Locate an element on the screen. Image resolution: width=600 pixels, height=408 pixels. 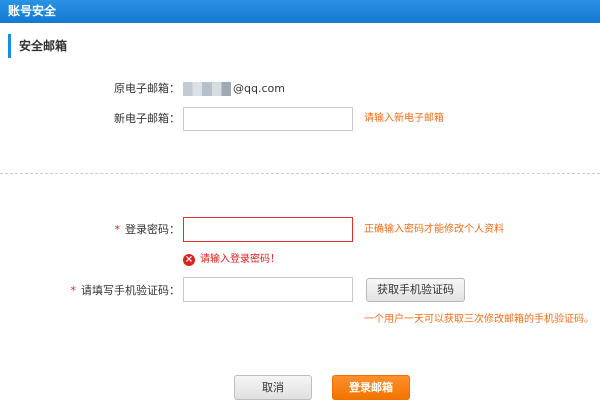
top-bar: 账号安全 is located at coordinates (300, 11).